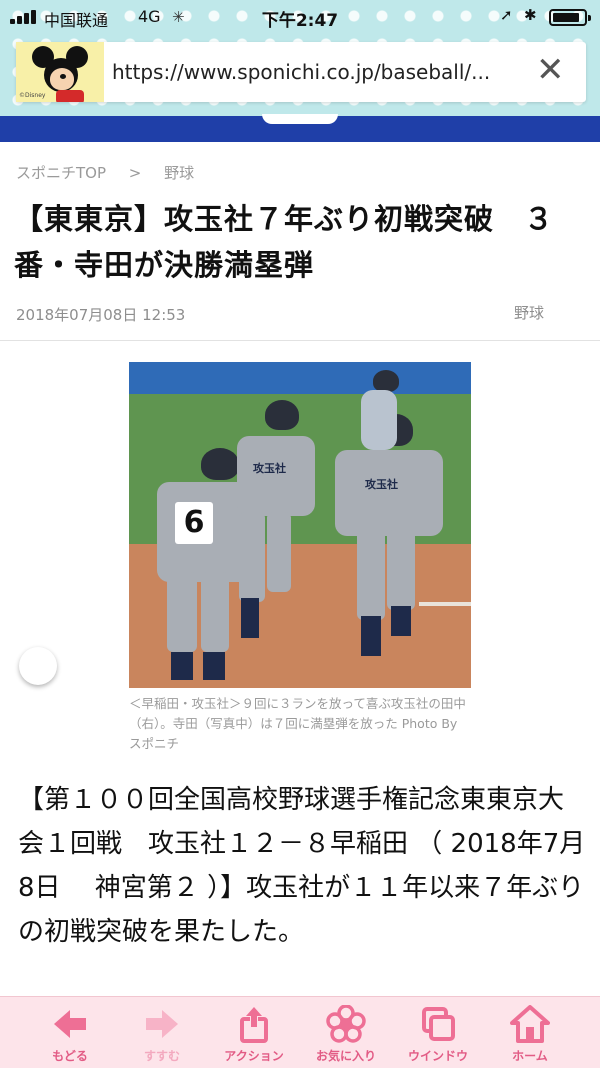 Image resolution: width=600 pixels, height=1068 pixels. Describe the element at coordinates (32, 95) in the screenshot. I see `disney-mark: ©Disney` at that location.